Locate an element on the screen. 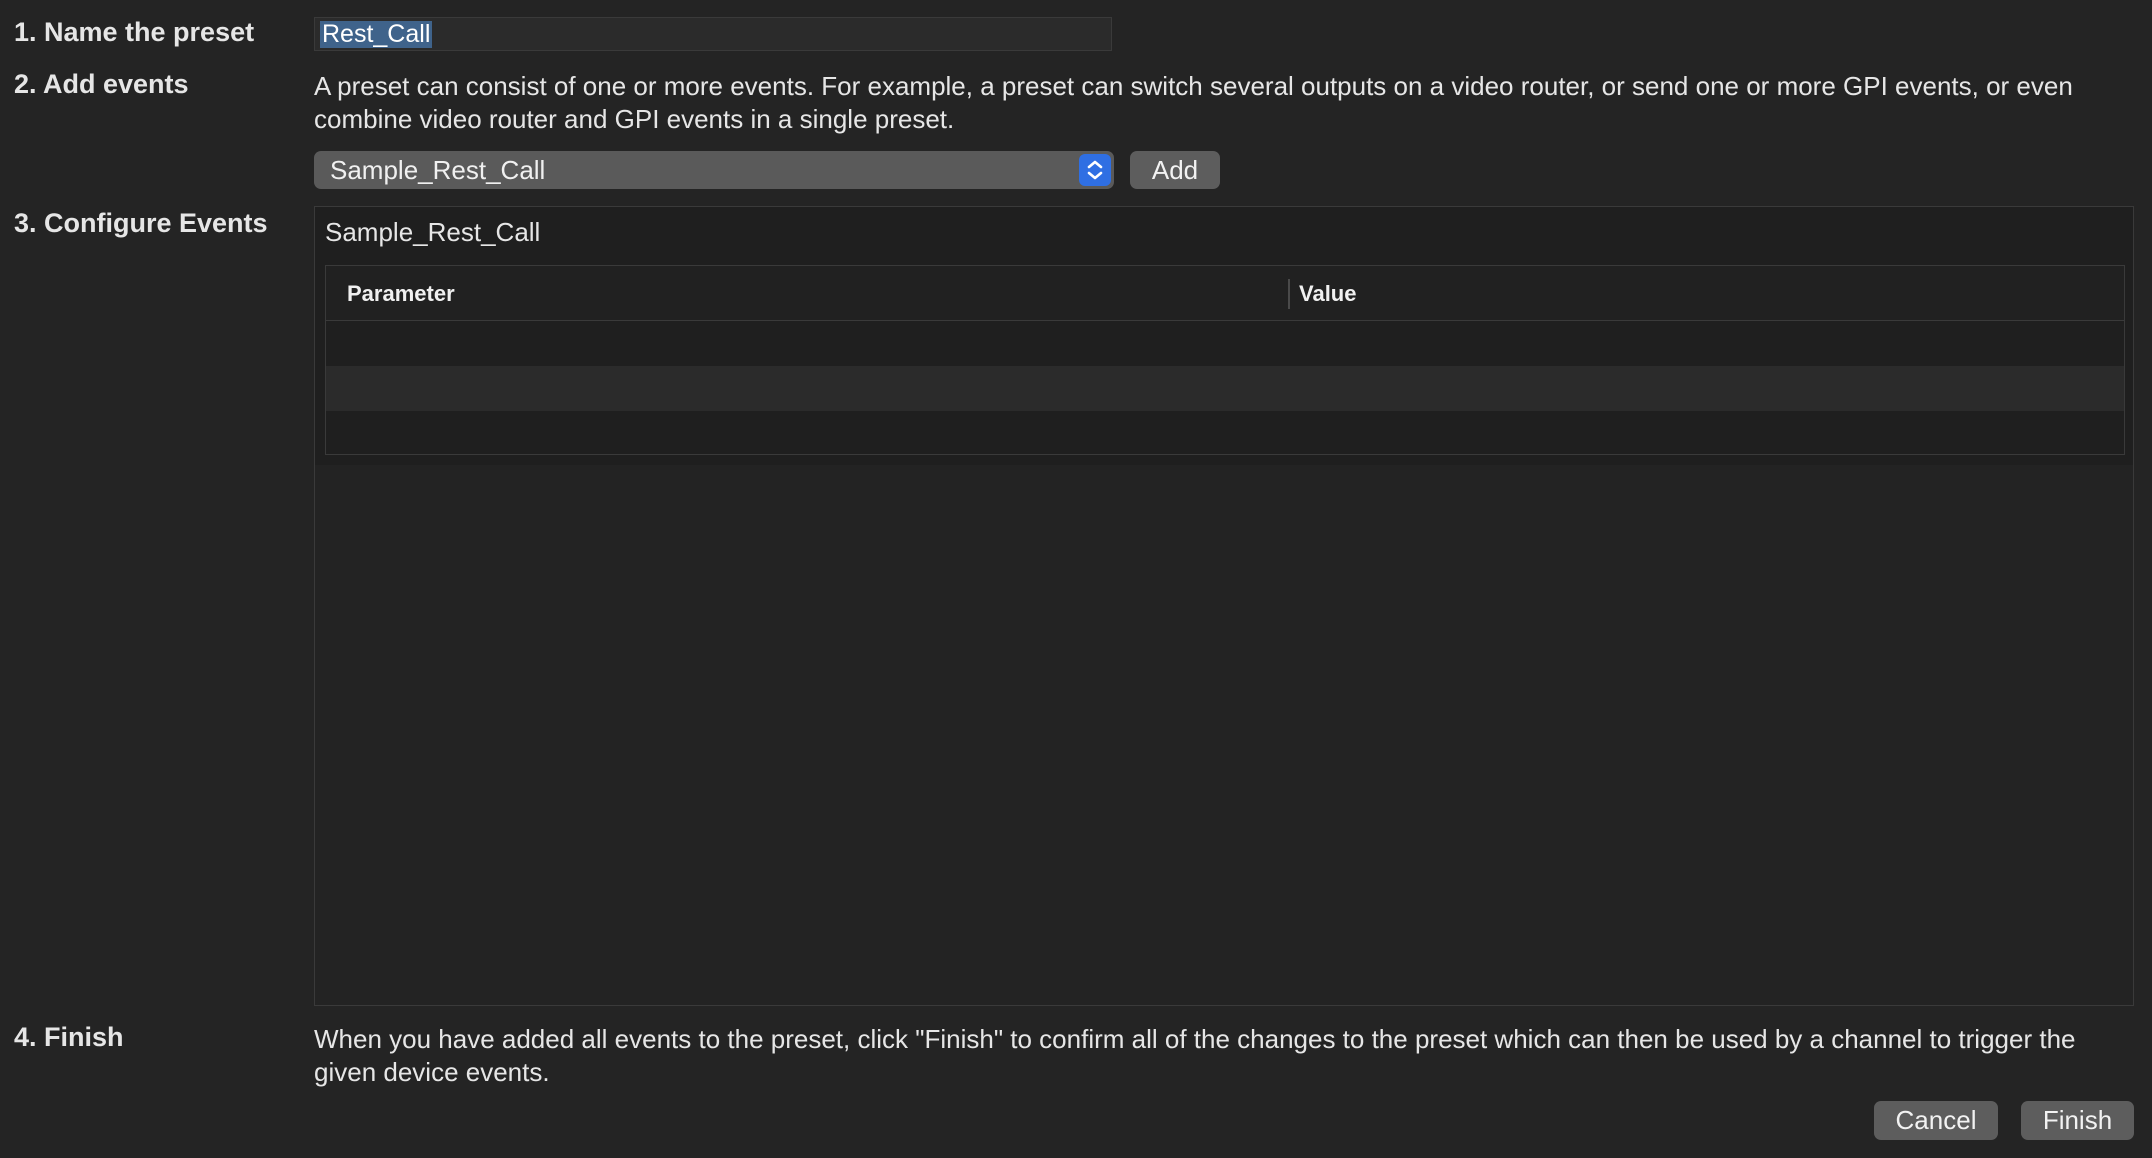 The height and width of the screenshot is (1158, 2152). table-header: Parameter Value is located at coordinates (1225, 293).